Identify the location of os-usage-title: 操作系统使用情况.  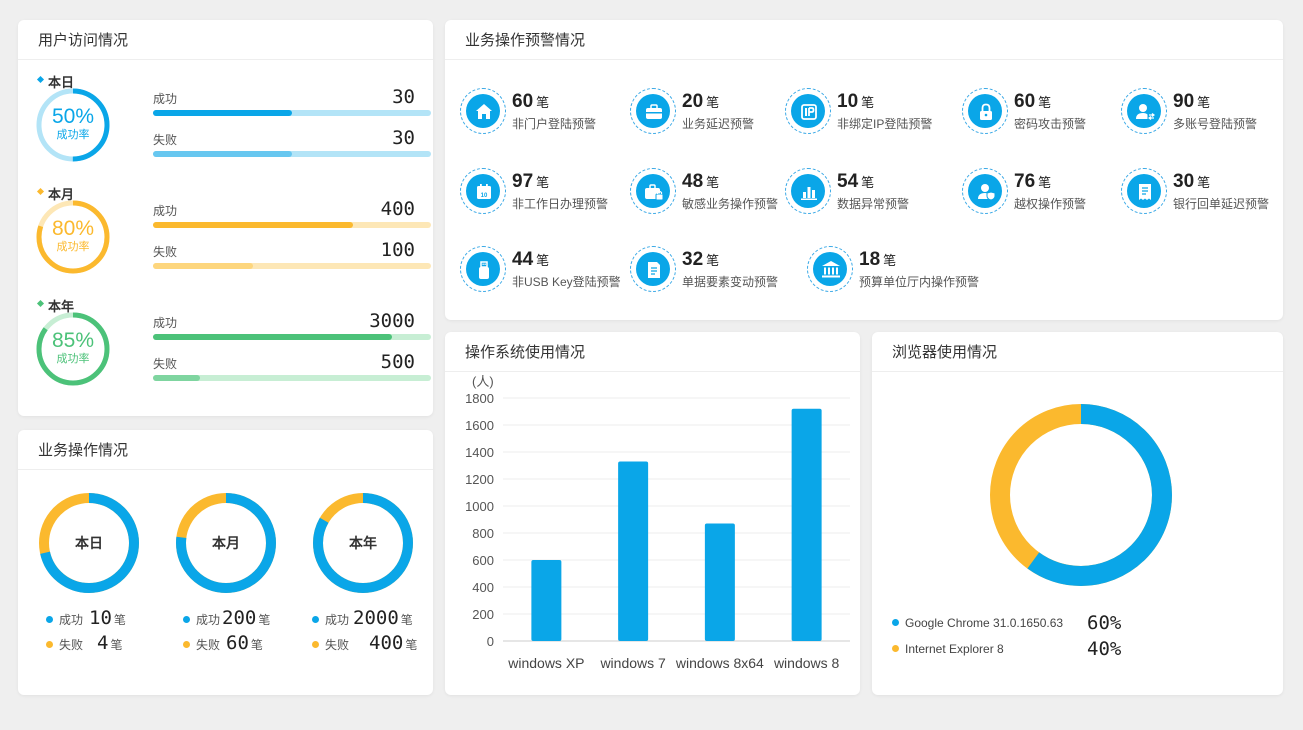
(652, 352).